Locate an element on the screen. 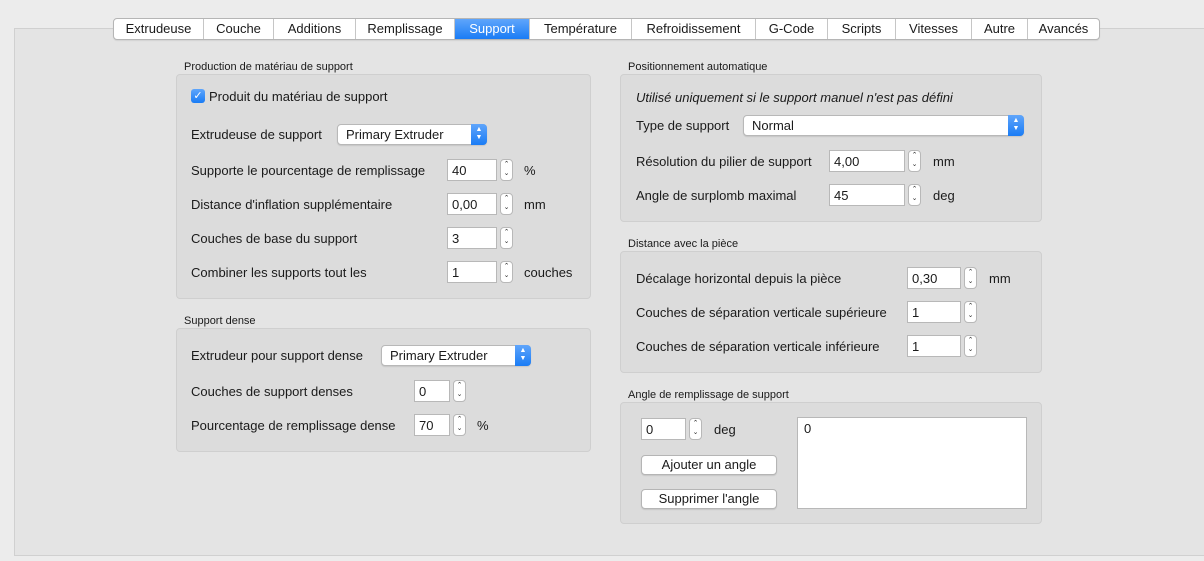 The height and width of the screenshot is (561, 1204). overhang-input is located at coordinates (867, 195).